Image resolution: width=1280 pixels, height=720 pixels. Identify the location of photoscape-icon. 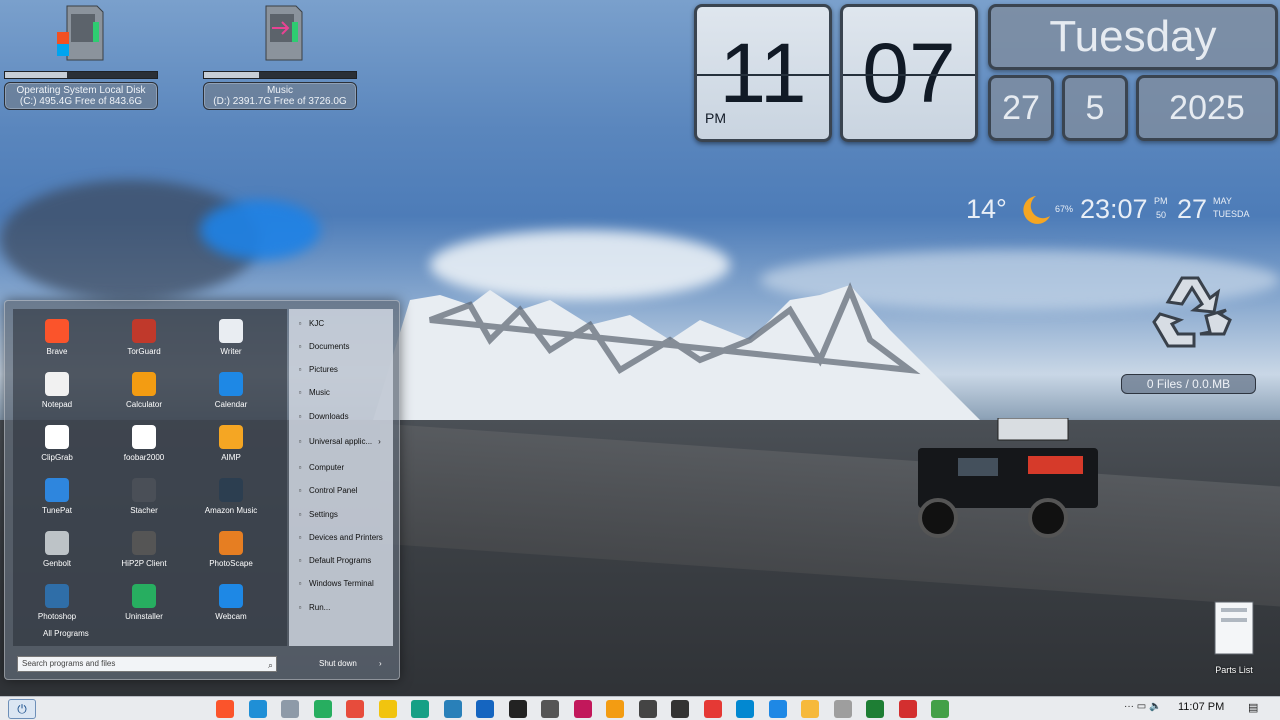
(231, 543).